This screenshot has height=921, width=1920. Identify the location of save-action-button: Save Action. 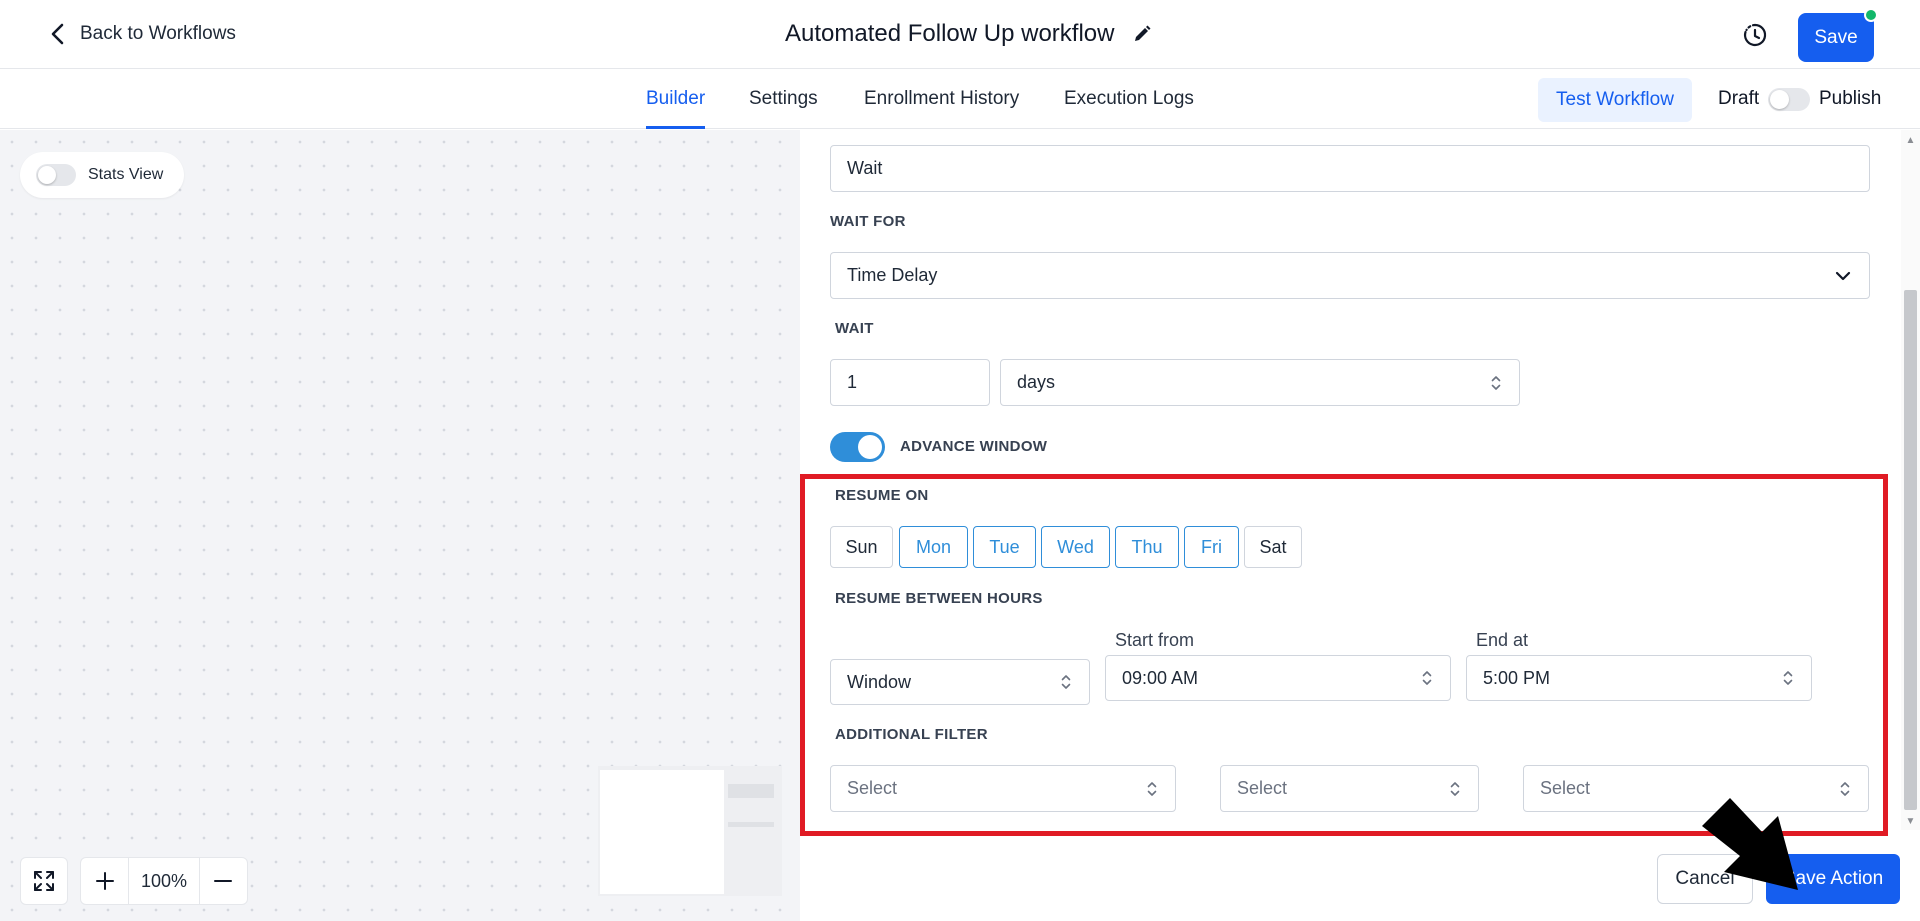
(1833, 879).